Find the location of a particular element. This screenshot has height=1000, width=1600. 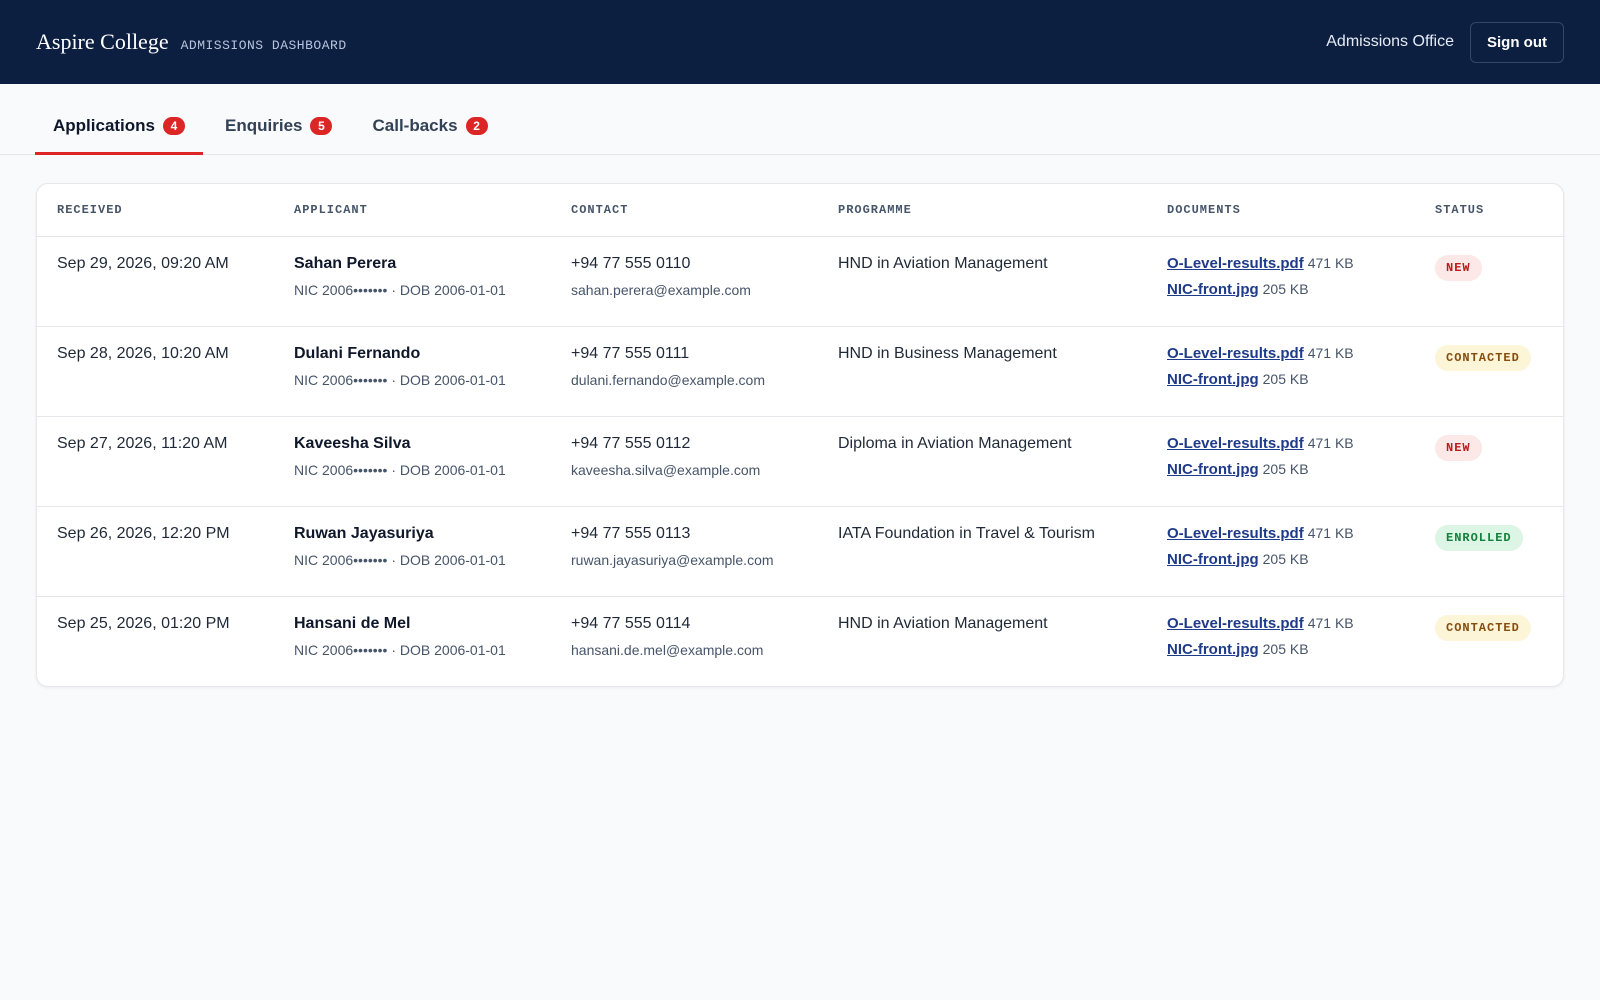

programme-cell: HND in Aviation Management is located at coordinates (982, 281).